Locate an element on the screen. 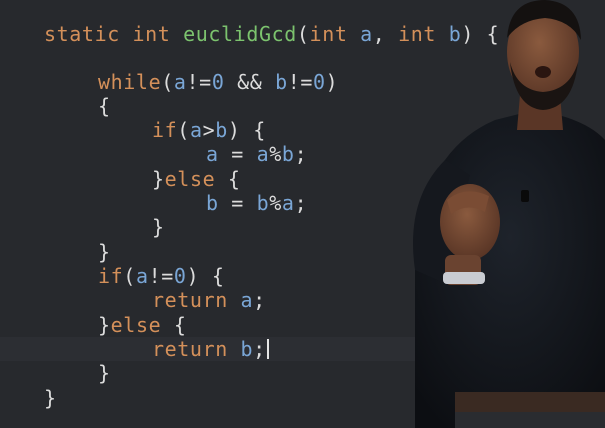 The height and width of the screenshot is (428, 605). presenter-belt is located at coordinates (530, 403).